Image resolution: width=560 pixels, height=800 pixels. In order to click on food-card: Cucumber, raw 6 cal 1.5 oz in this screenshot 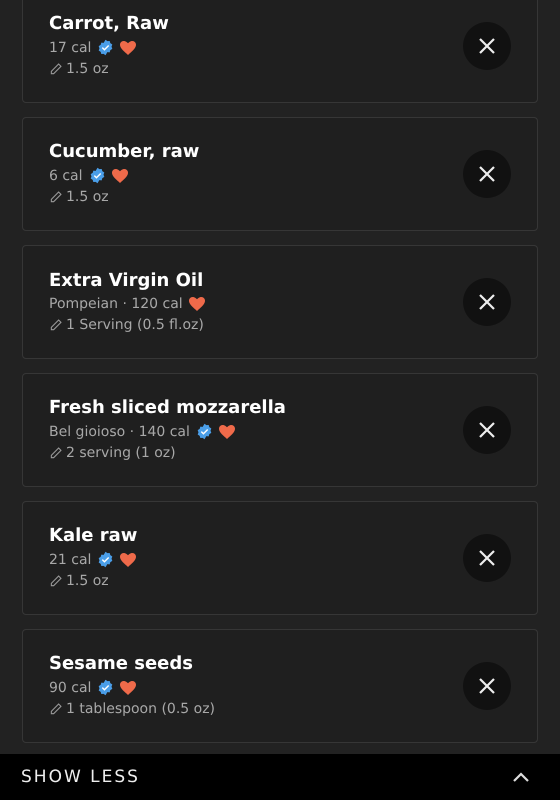, I will do `click(280, 174)`.